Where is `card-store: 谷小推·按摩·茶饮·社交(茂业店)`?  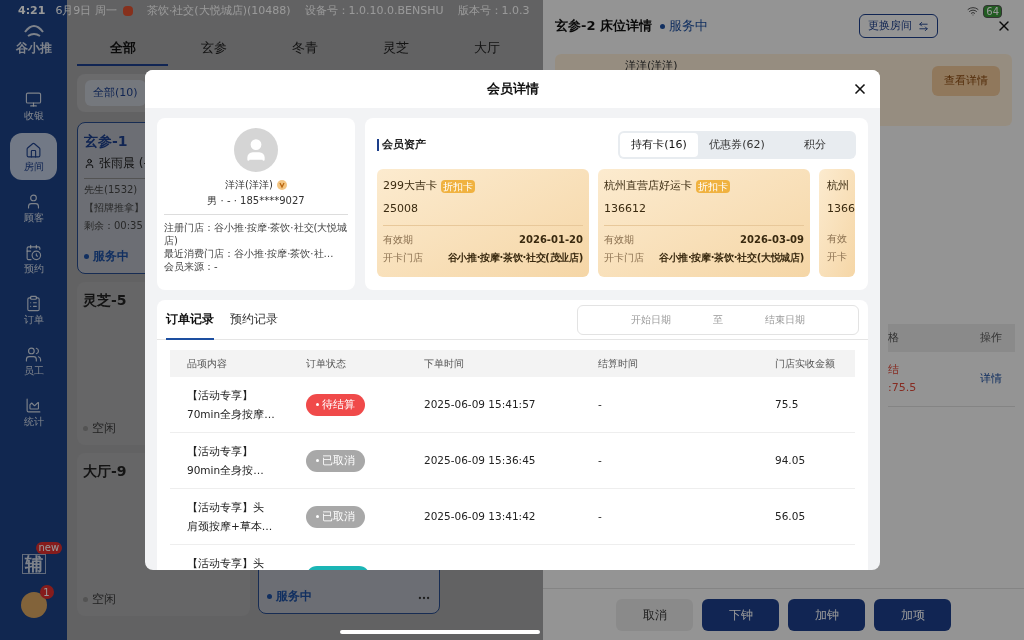 card-store: 谷小推·按摩·茶饮·社交(茂业店) is located at coordinates (515, 257).